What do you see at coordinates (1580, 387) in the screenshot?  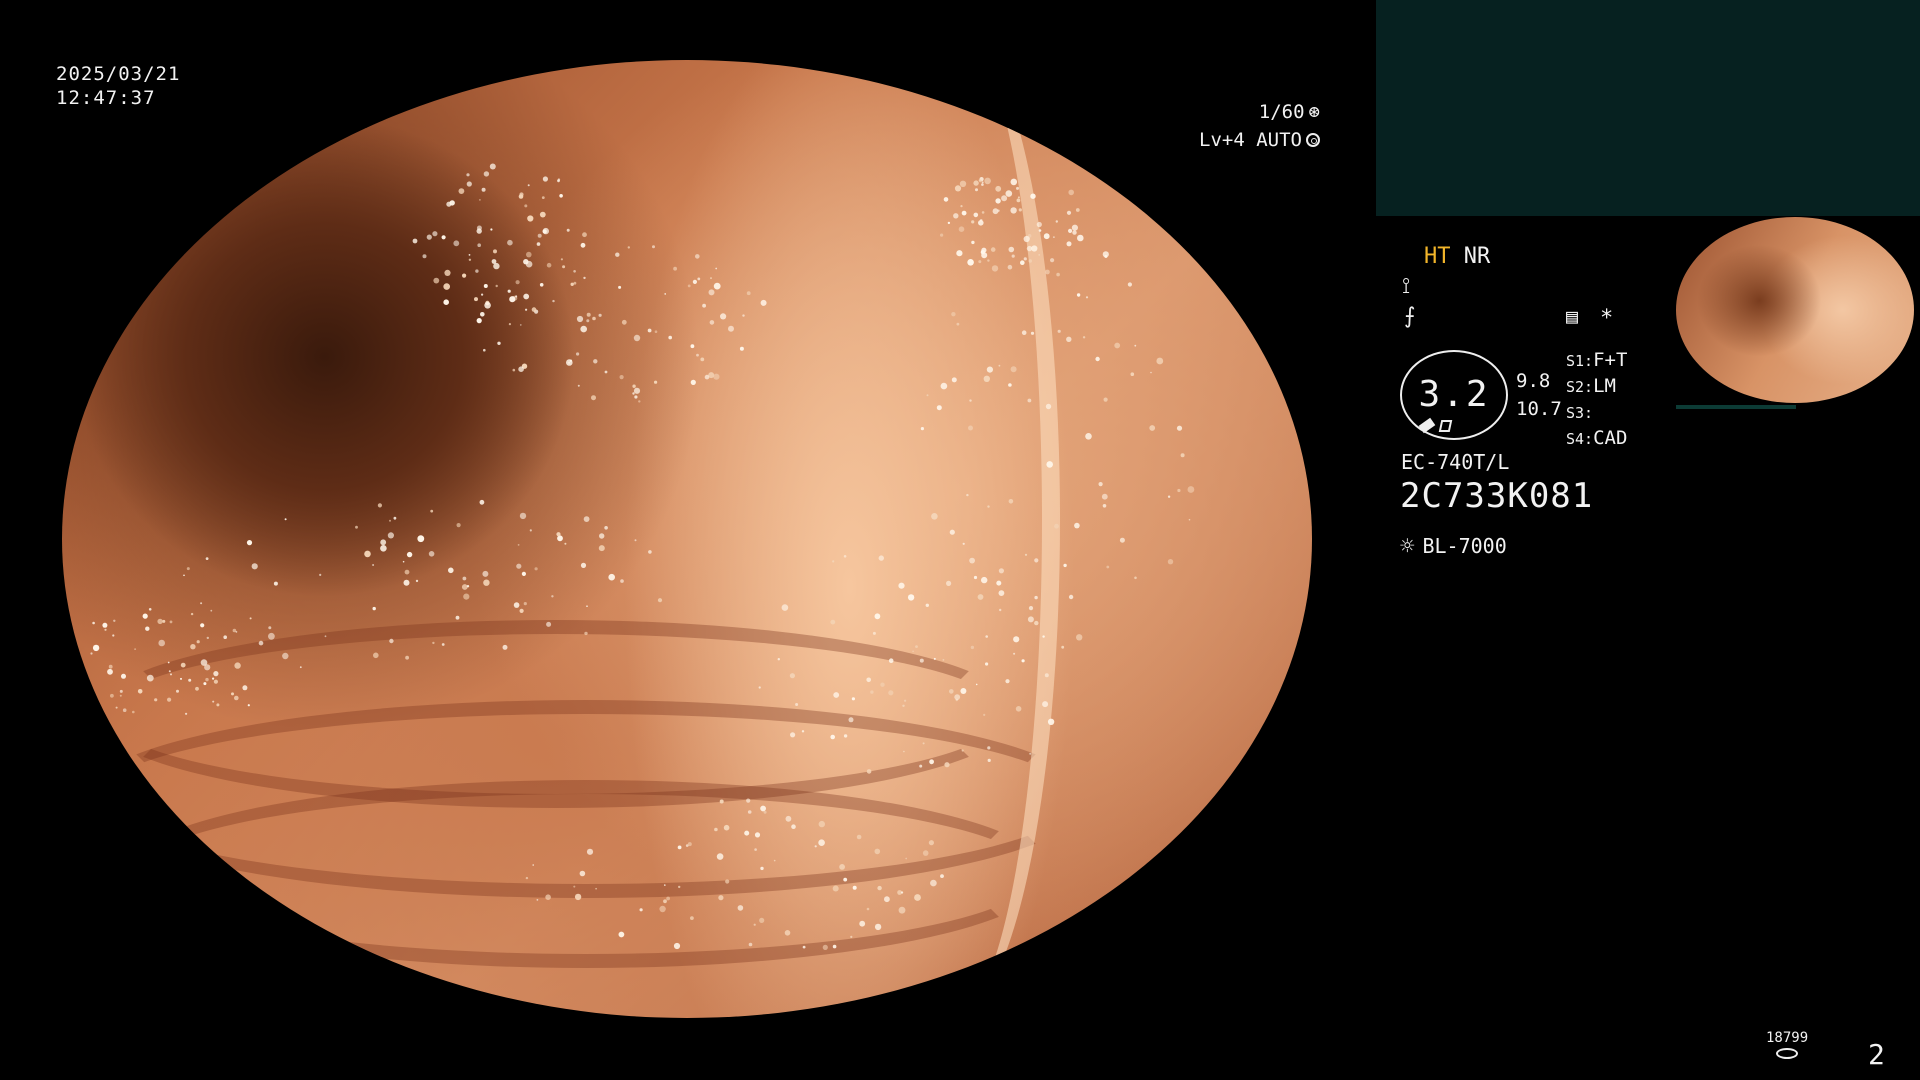 I see `switch-key: S2:` at bounding box center [1580, 387].